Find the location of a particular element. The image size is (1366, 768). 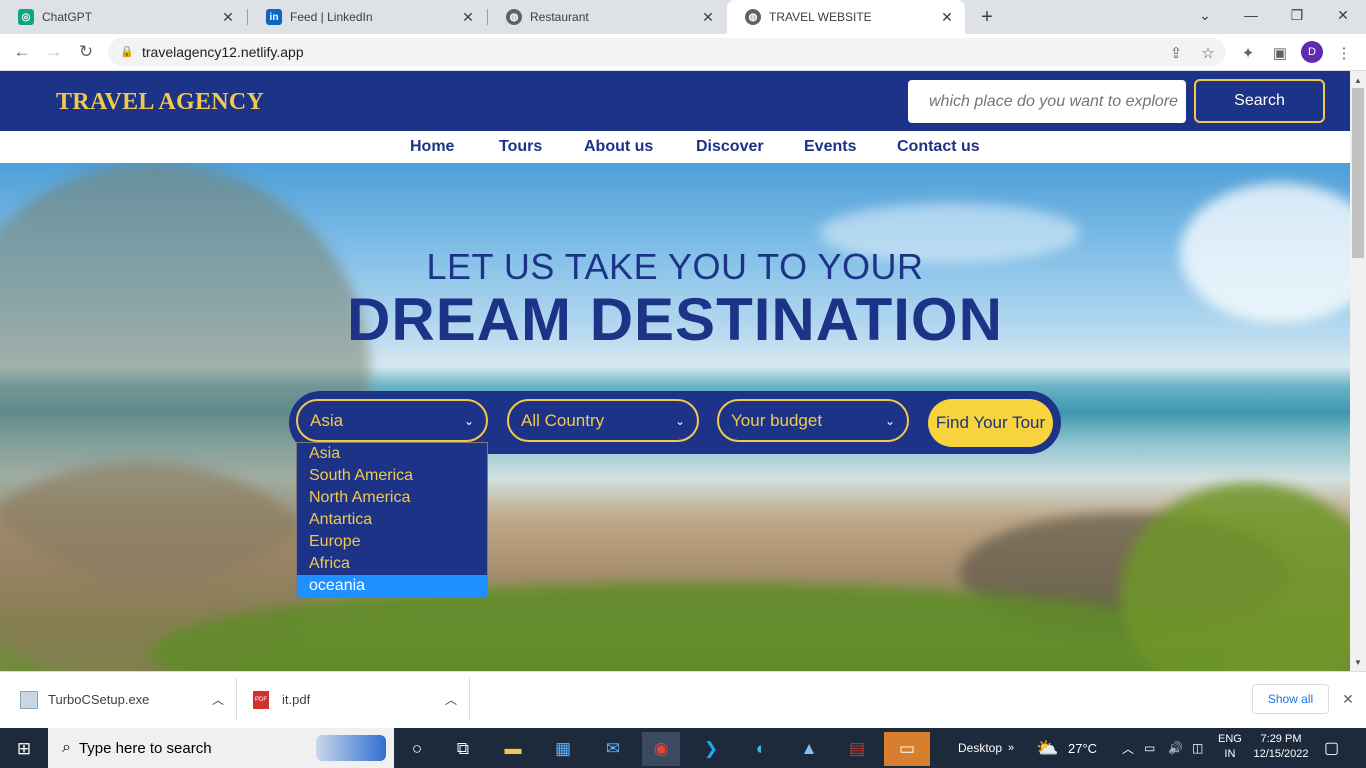

vscode-icon: ❯ is located at coordinates (711, 749).